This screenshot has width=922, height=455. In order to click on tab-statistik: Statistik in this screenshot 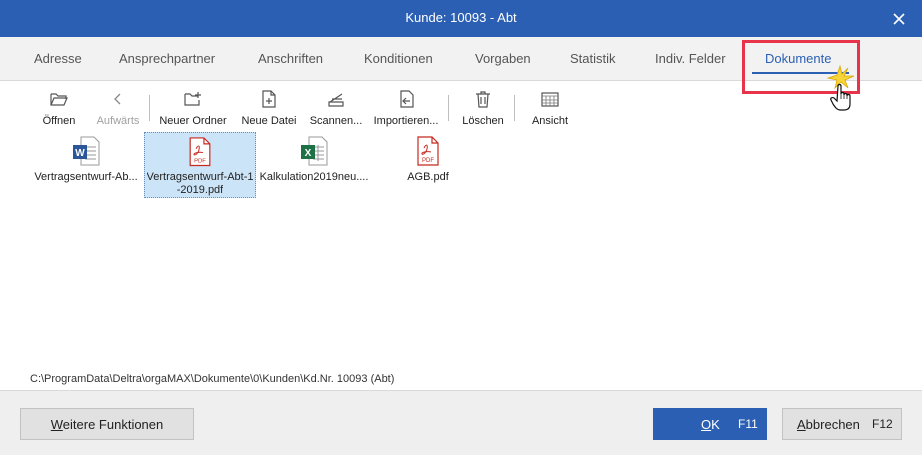, I will do `click(593, 58)`.